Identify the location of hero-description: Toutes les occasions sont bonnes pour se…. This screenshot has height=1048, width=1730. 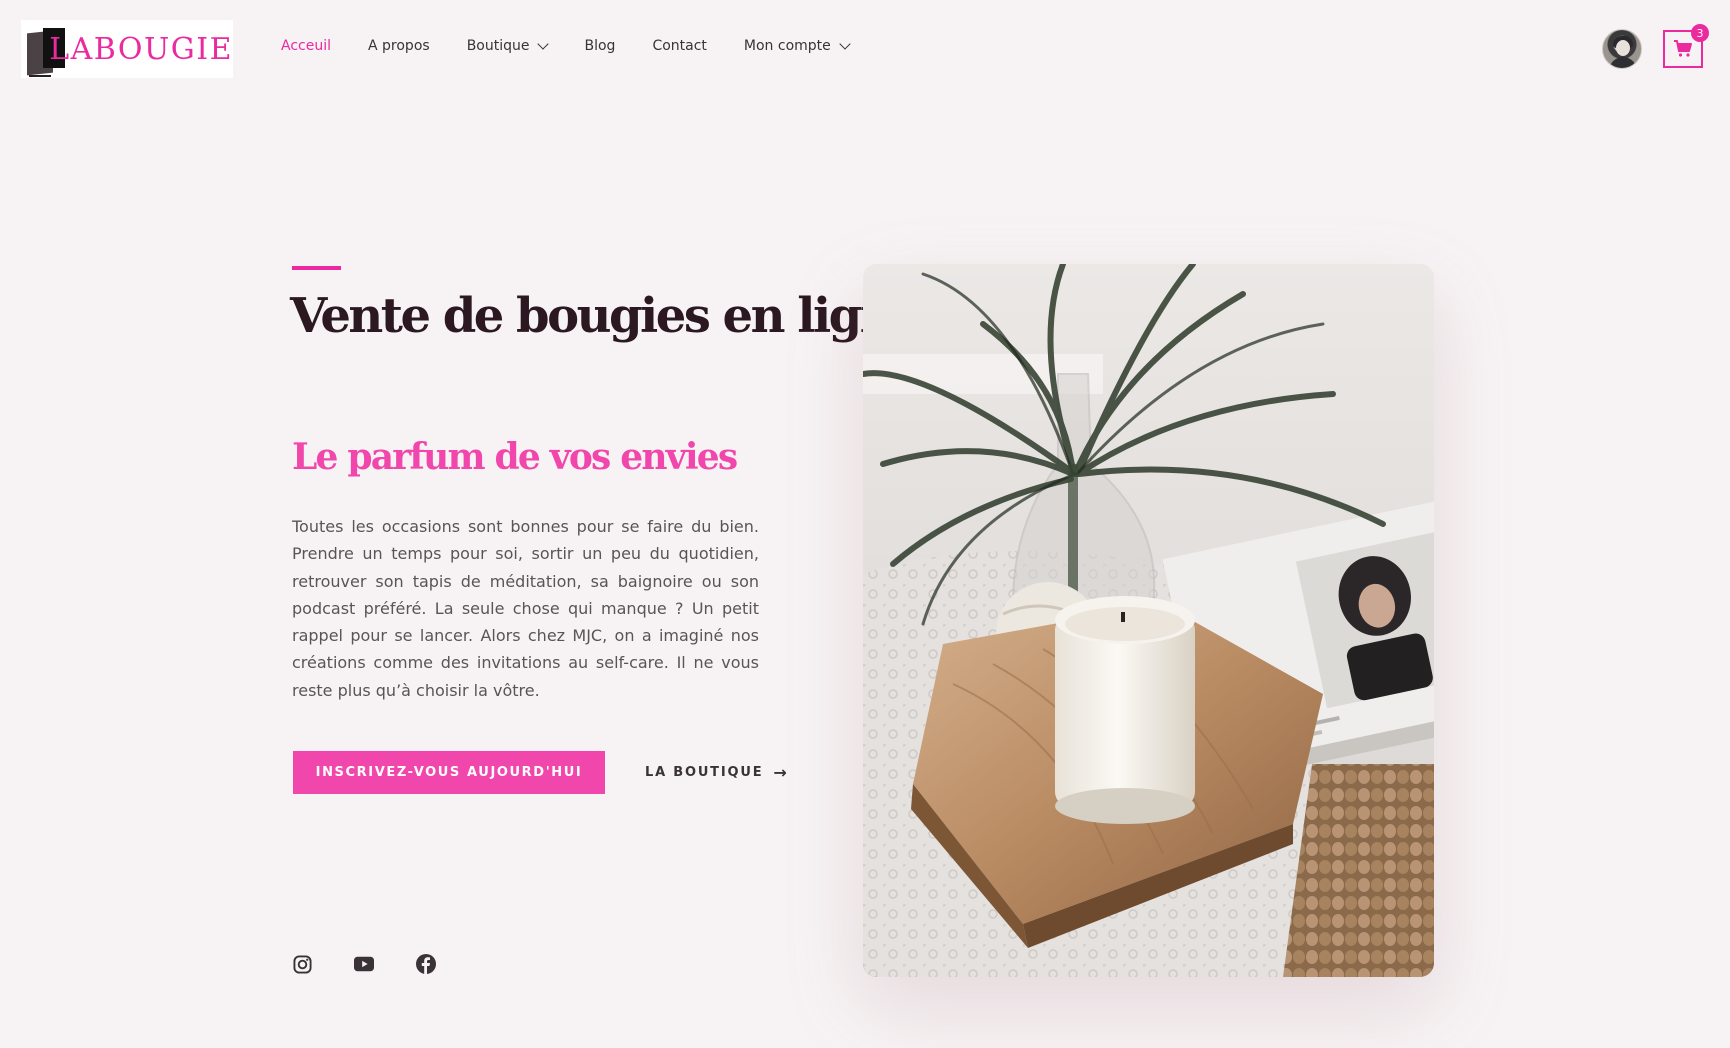
(525, 608).